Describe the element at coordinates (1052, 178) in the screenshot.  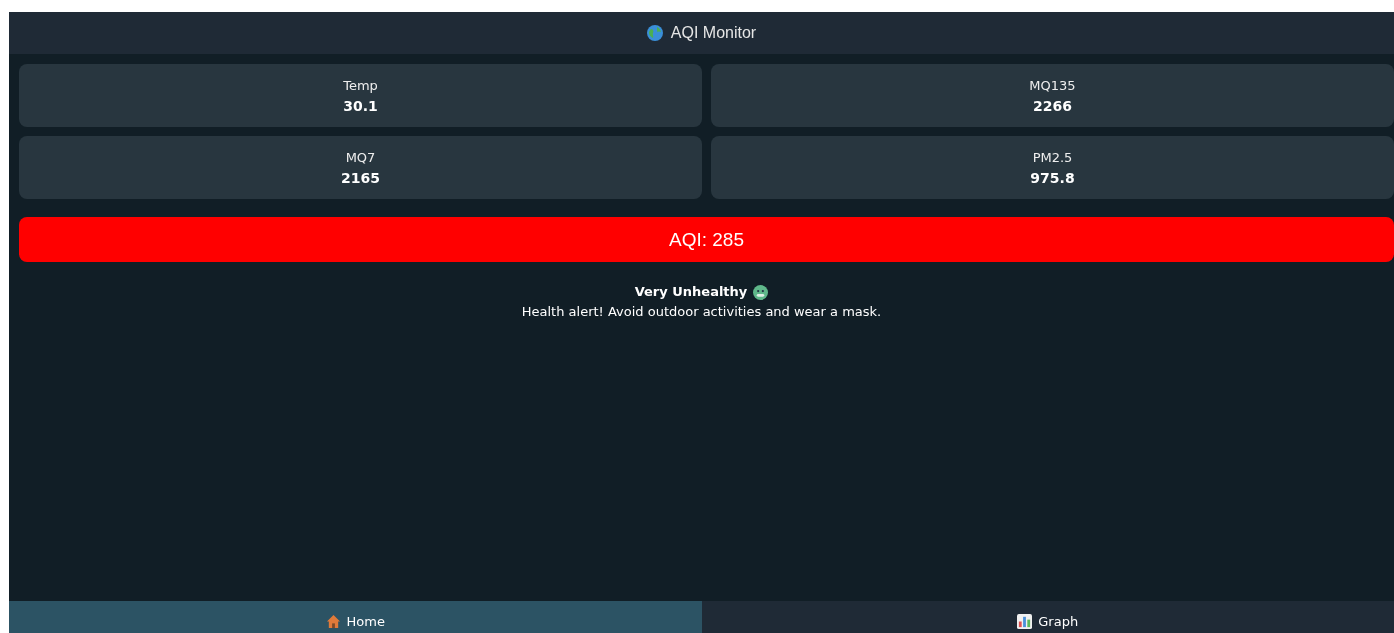
I see `reading-value: 975.8` at that location.